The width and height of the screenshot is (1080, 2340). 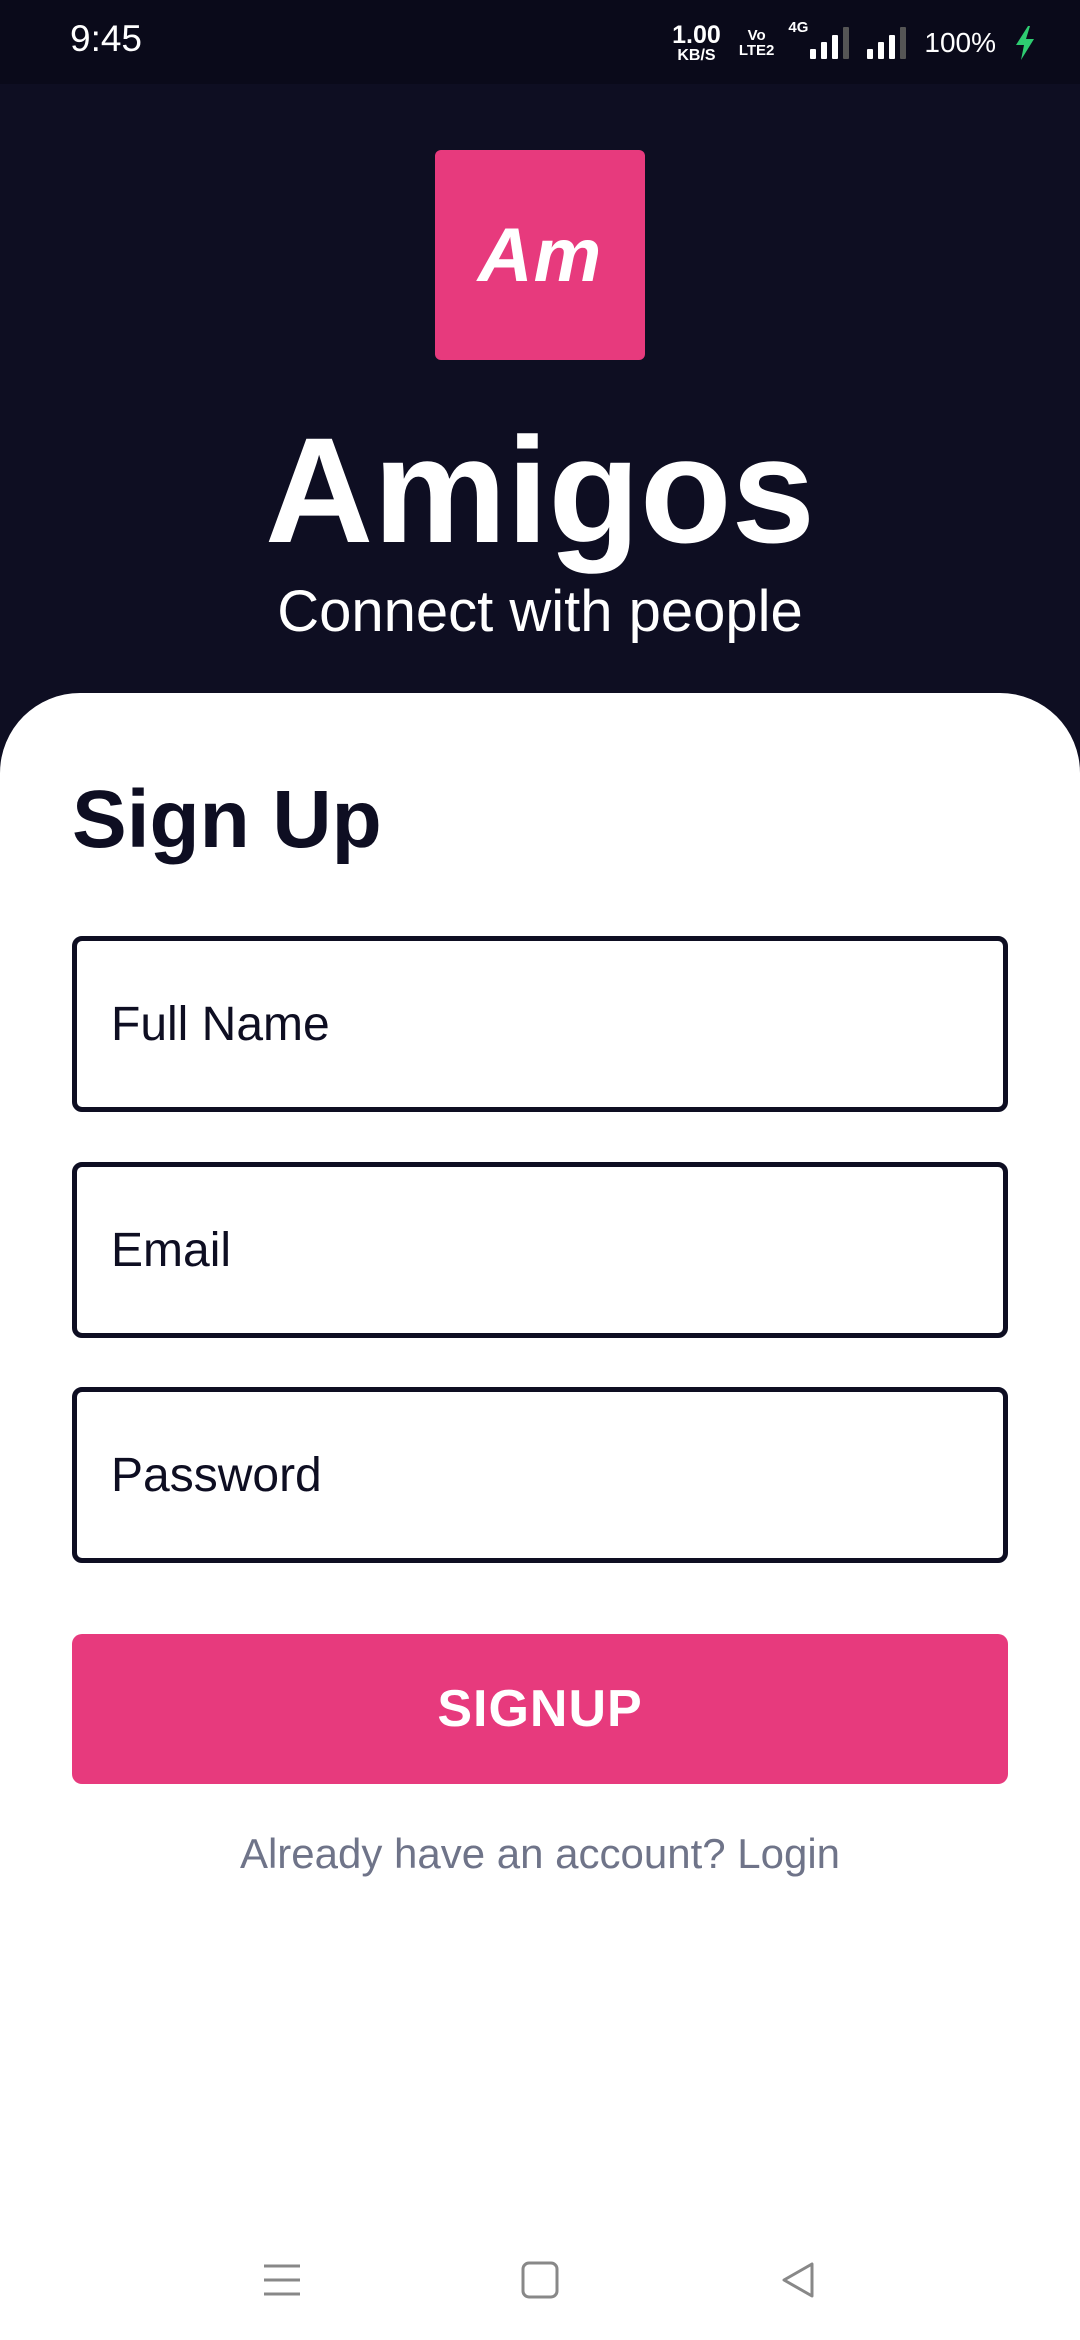 I want to click on system-nav-bar, so click(x=540, y=2280).